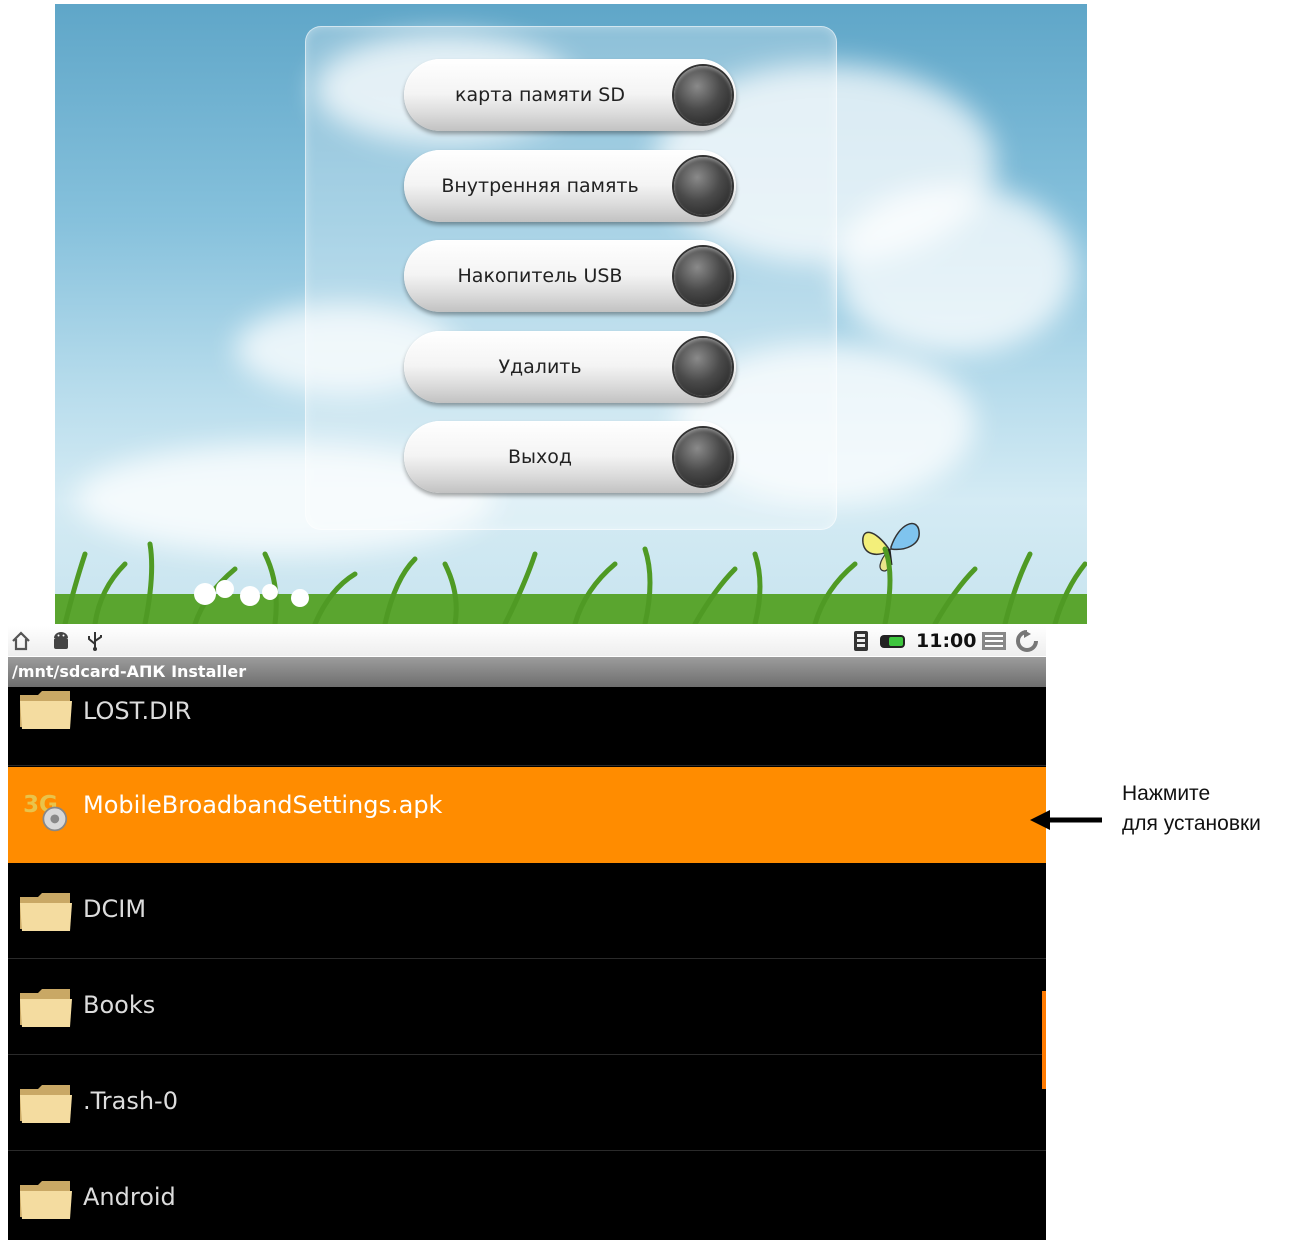 The width and height of the screenshot is (1308, 1240). I want to click on menu-icon, so click(994, 641).